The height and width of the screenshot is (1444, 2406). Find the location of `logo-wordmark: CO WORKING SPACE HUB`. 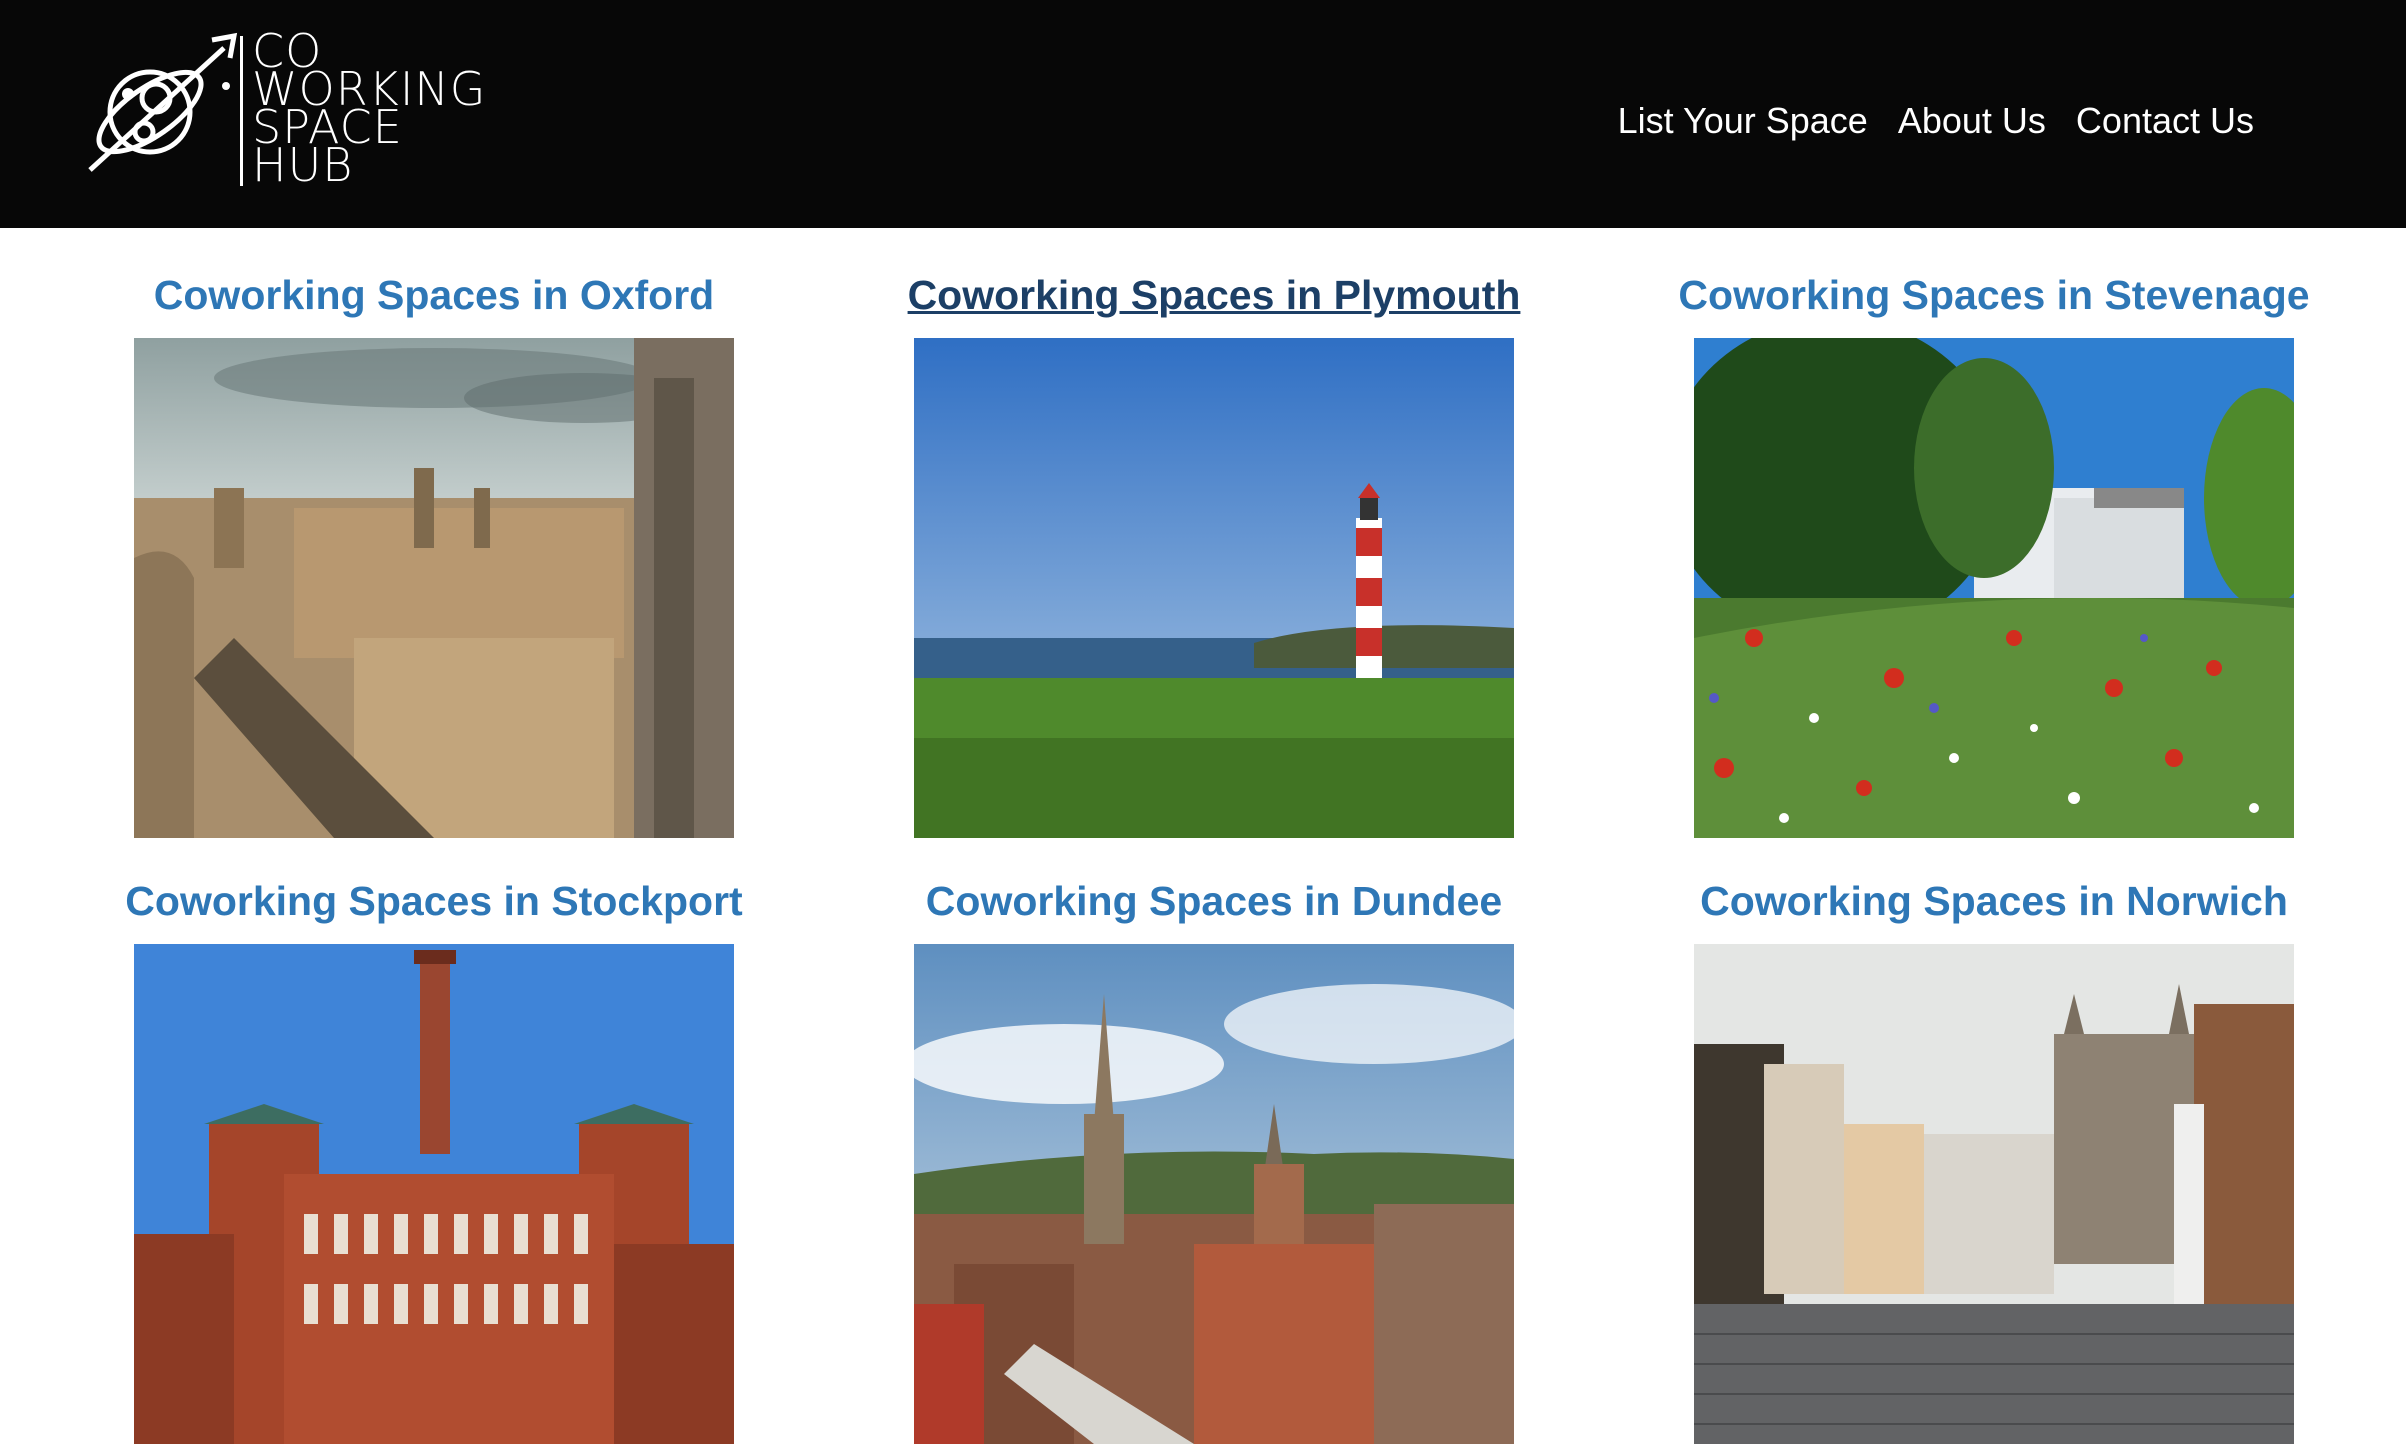

logo-wordmark: CO WORKING SPACE HUB is located at coordinates (382, 108).